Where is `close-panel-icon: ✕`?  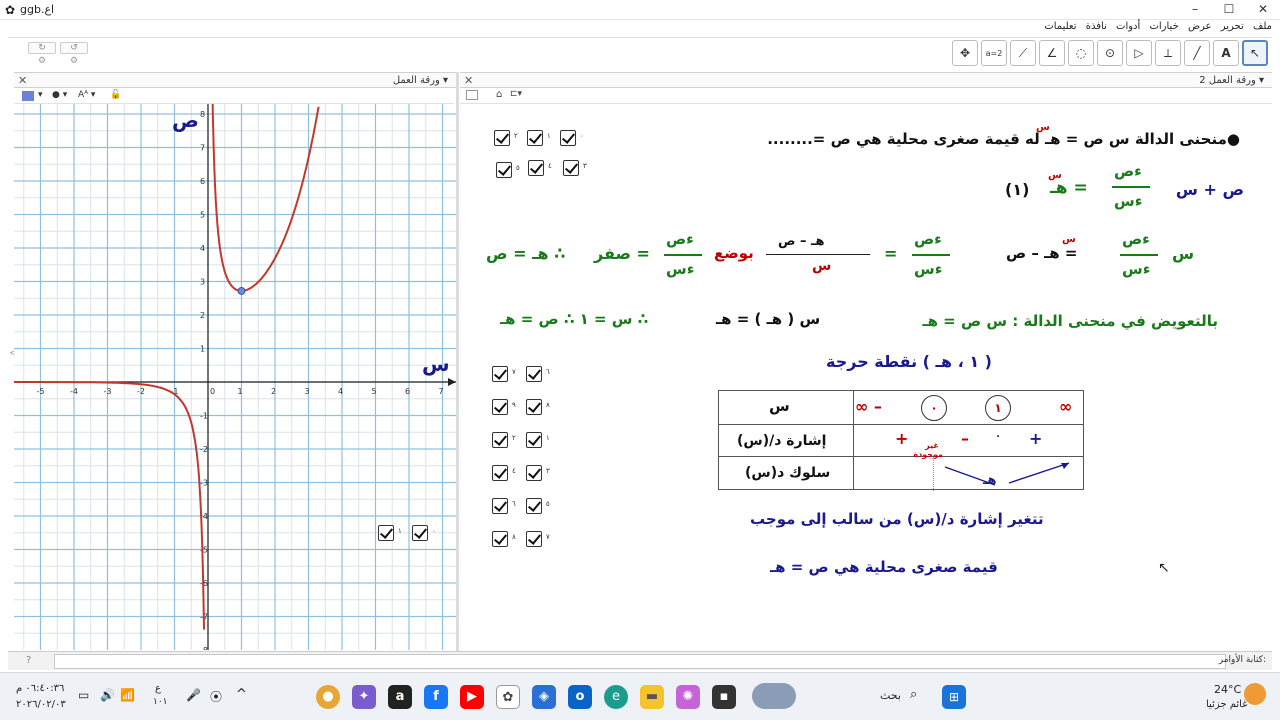 close-panel-icon: ✕ is located at coordinates (22, 80).